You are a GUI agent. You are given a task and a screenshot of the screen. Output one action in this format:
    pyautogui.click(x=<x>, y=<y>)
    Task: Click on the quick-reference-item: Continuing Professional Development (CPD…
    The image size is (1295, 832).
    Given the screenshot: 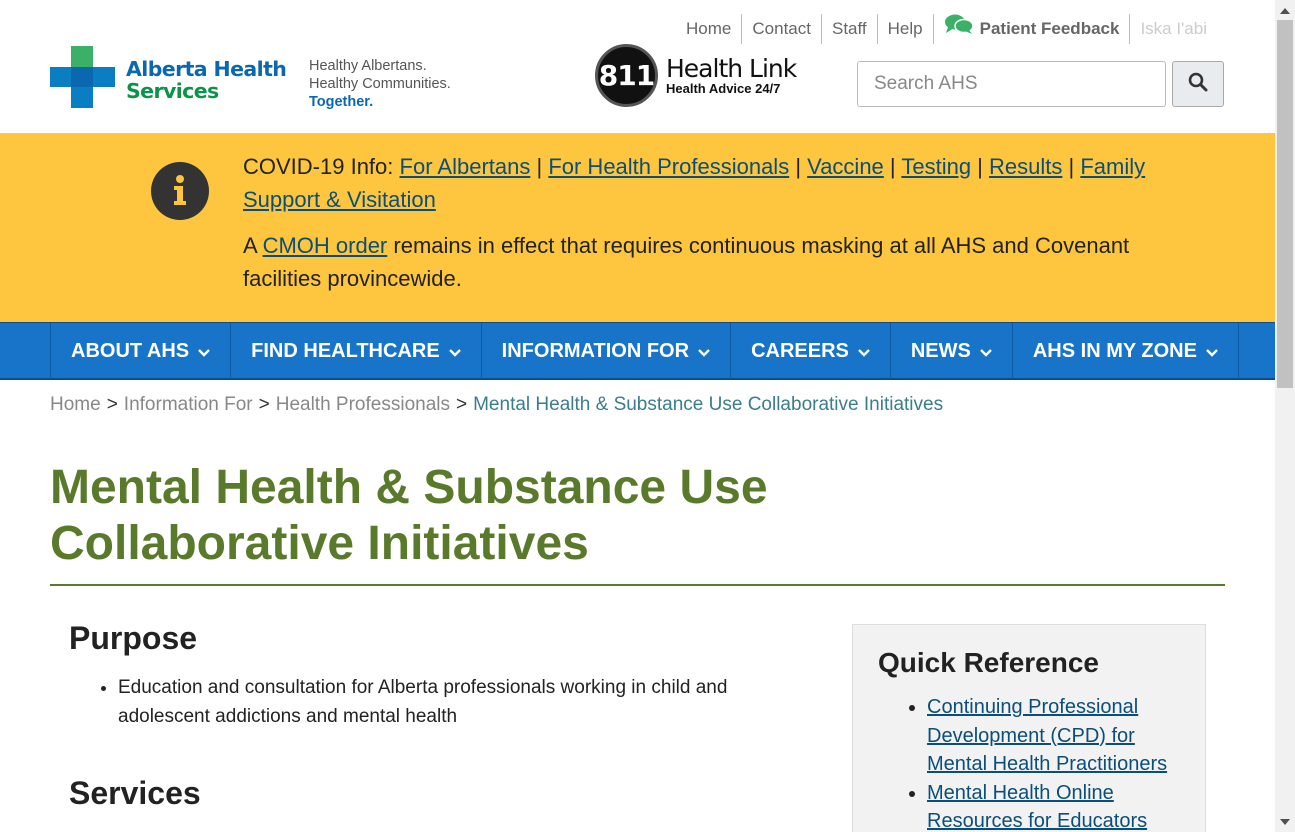 What is the action you would take?
    pyautogui.click(x=1057, y=736)
    